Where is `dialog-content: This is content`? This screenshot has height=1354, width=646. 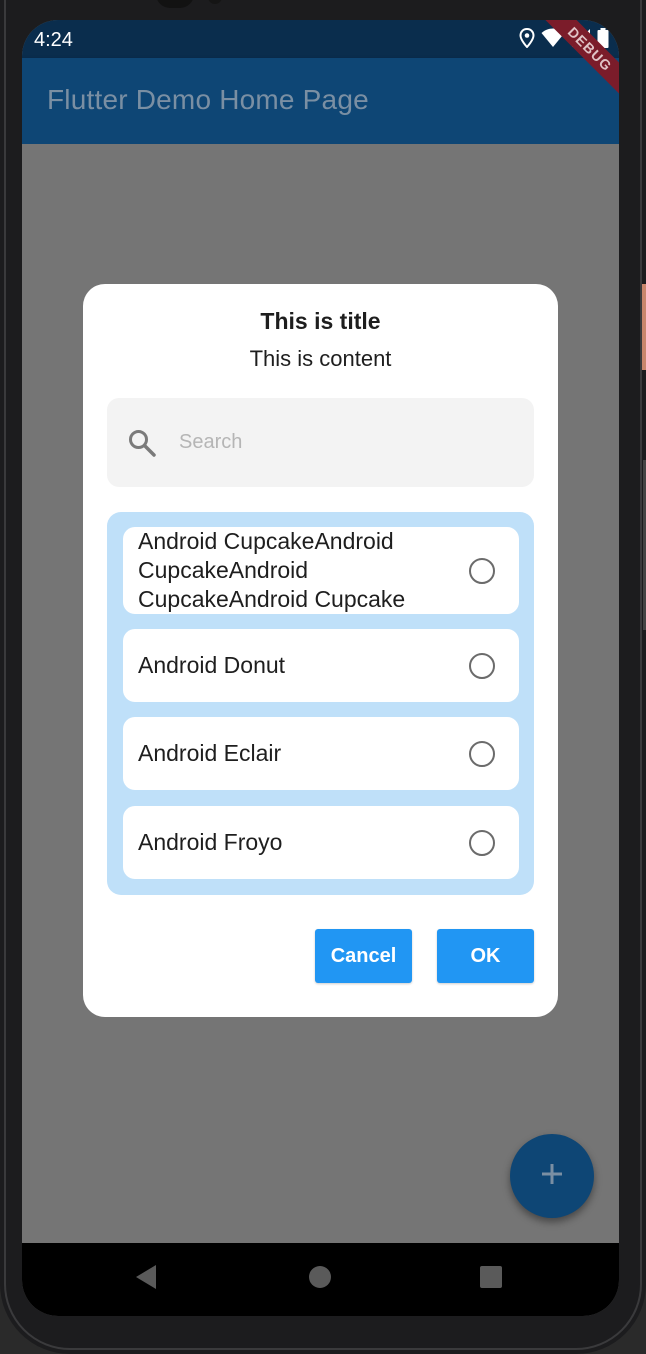
dialog-content: This is content is located at coordinates (320, 358).